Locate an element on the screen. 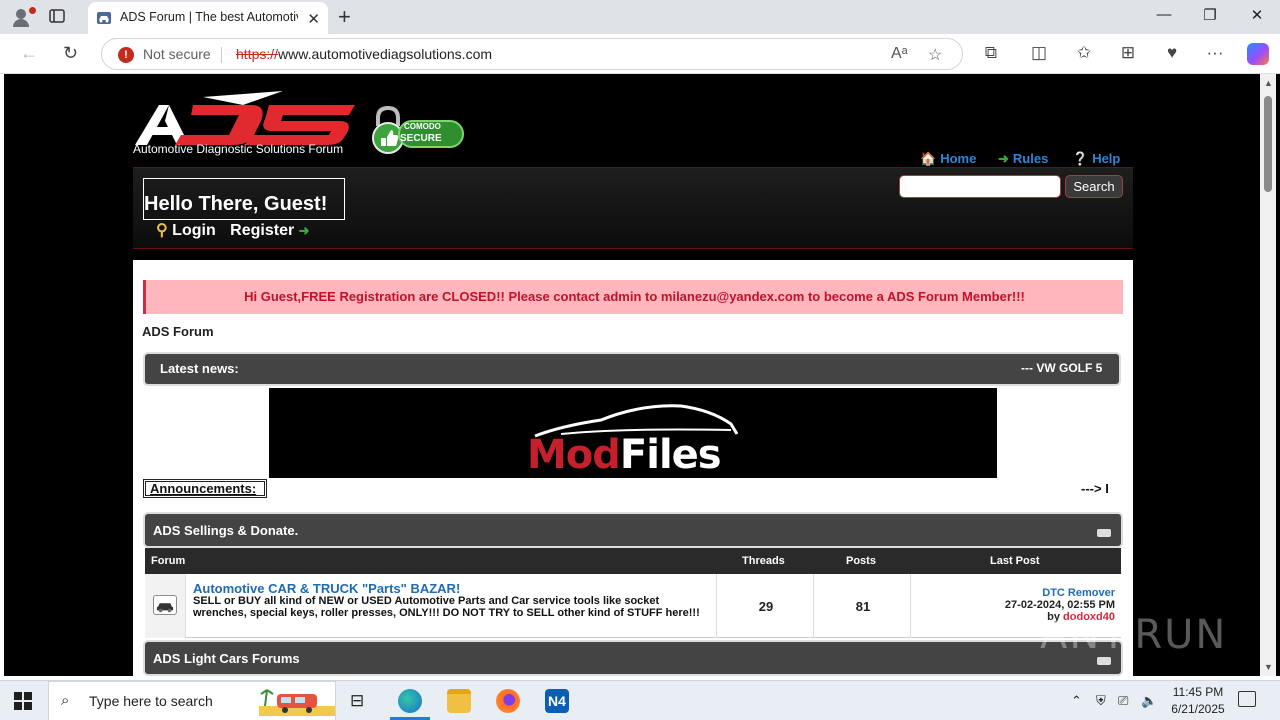 Image resolution: width=1280 pixels, height=720 pixels. favorites-icon: ✩ is located at coordinates (1084, 53).